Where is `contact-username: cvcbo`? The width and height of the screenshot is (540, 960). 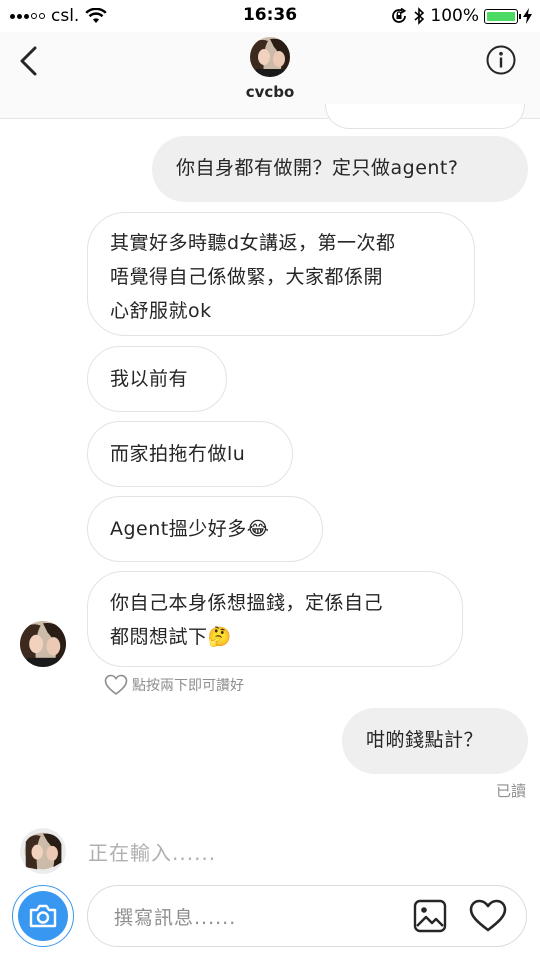
contact-username: cvcbo is located at coordinates (270, 92).